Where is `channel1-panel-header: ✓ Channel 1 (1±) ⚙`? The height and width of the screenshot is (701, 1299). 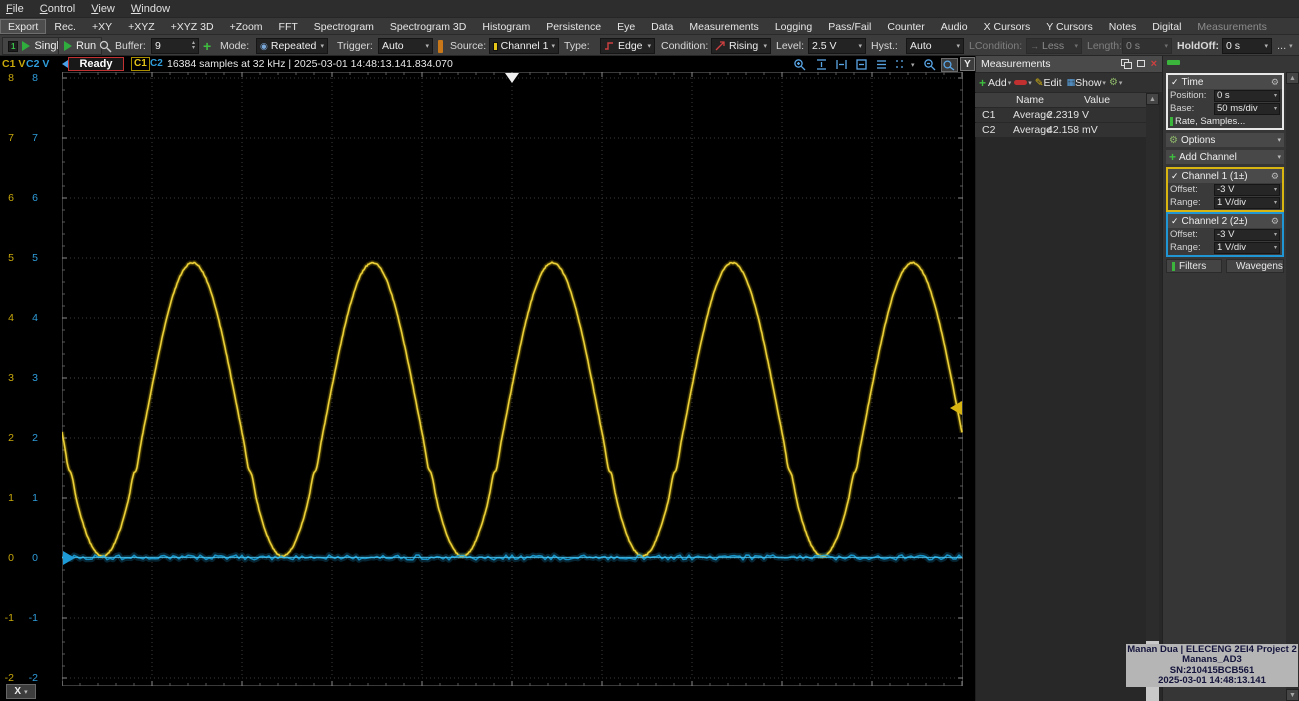 channel1-panel-header: ✓ Channel 1 (1±) ⚙ is located at coordinates (1225, 176).